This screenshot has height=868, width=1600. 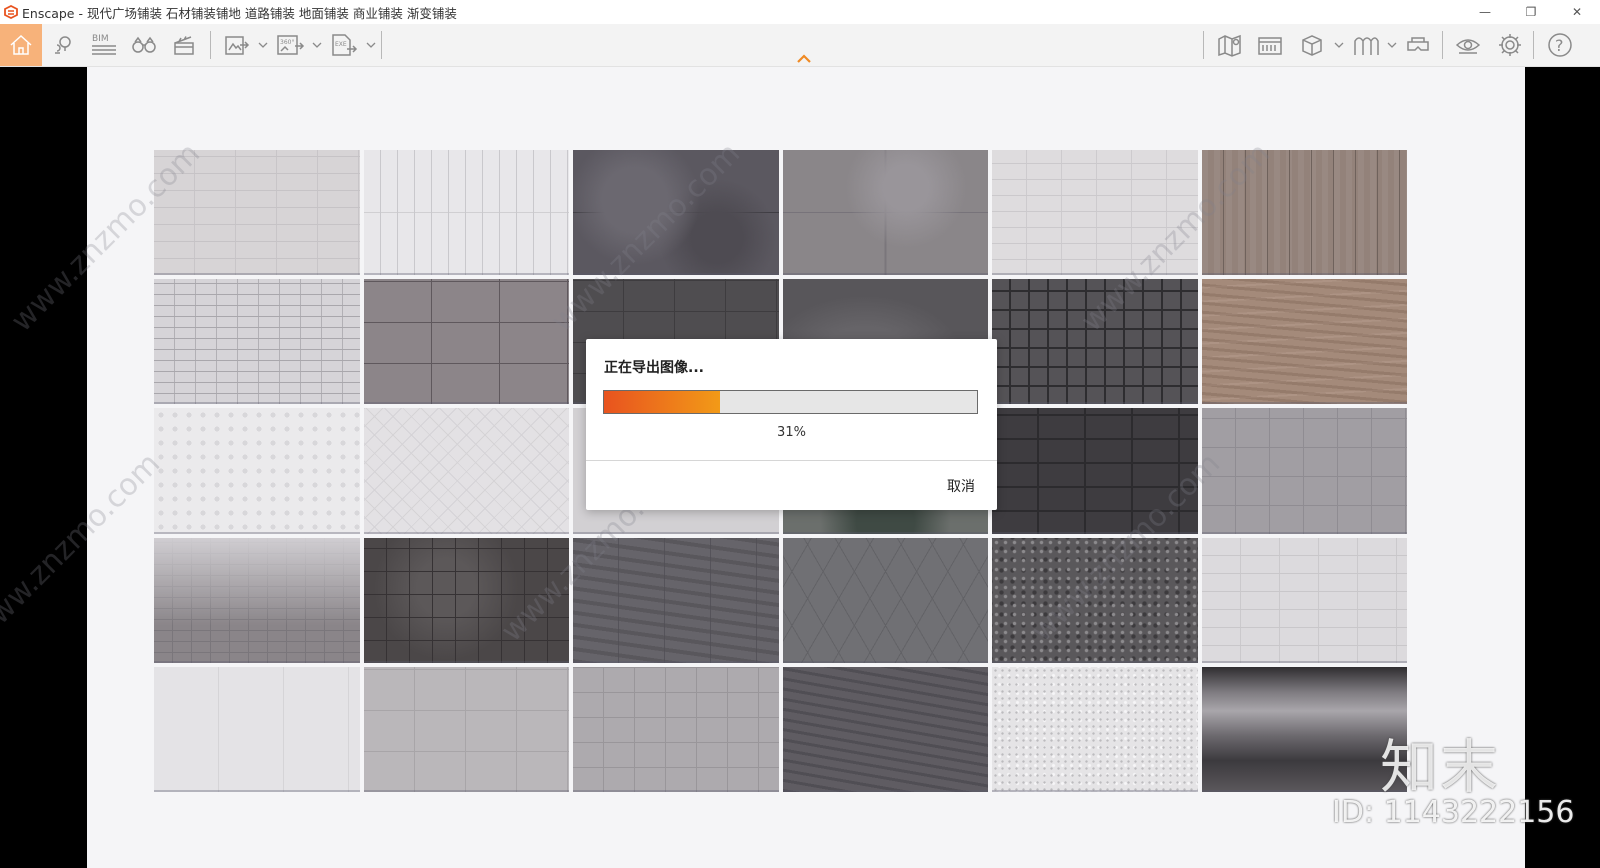 I want to click on gear-icon, so click(x=1510, y=45).